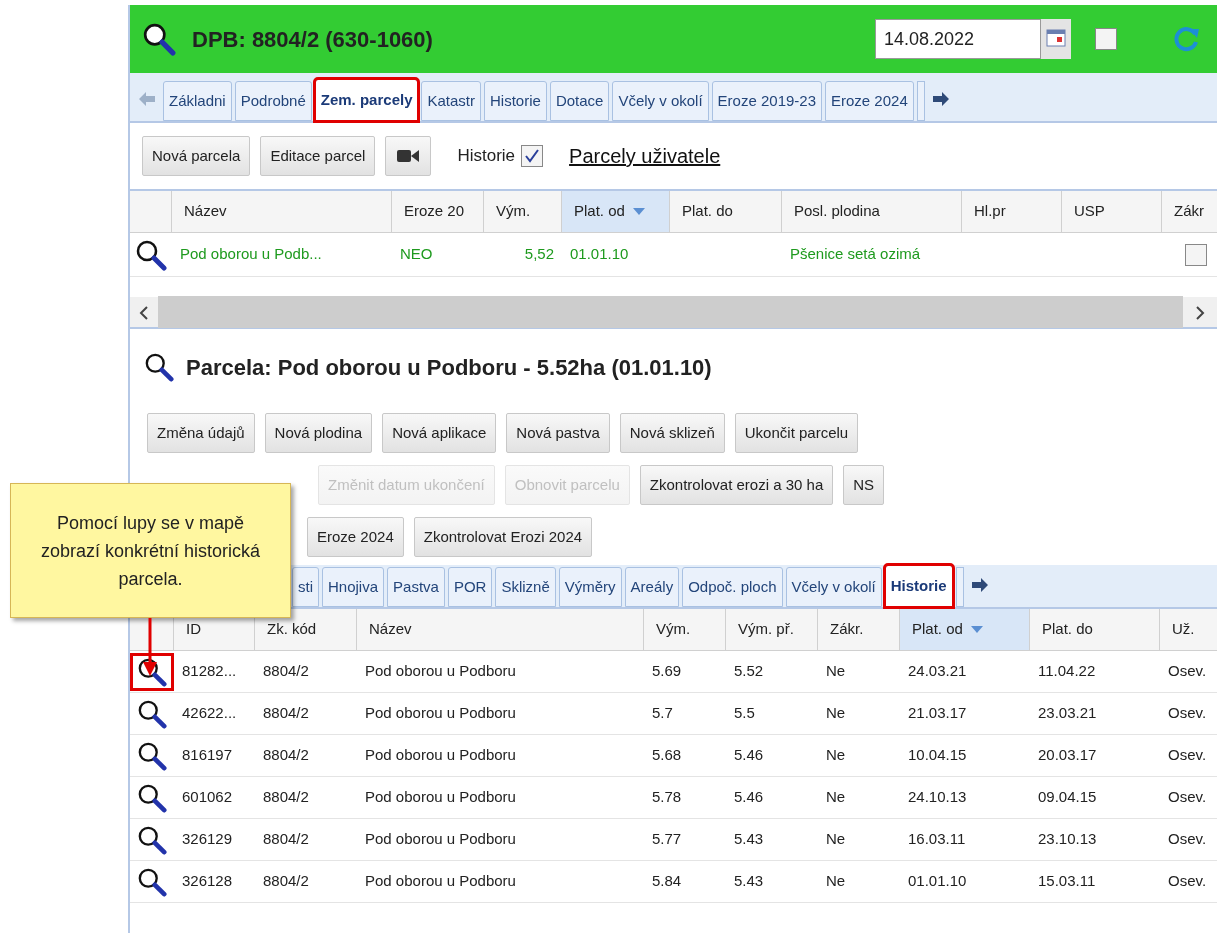 This screenshot has width=1217, height=933. Describe the element at coordinates (662, 713) in the screenshot. I see `table-cell-text: 5.7` at that location.